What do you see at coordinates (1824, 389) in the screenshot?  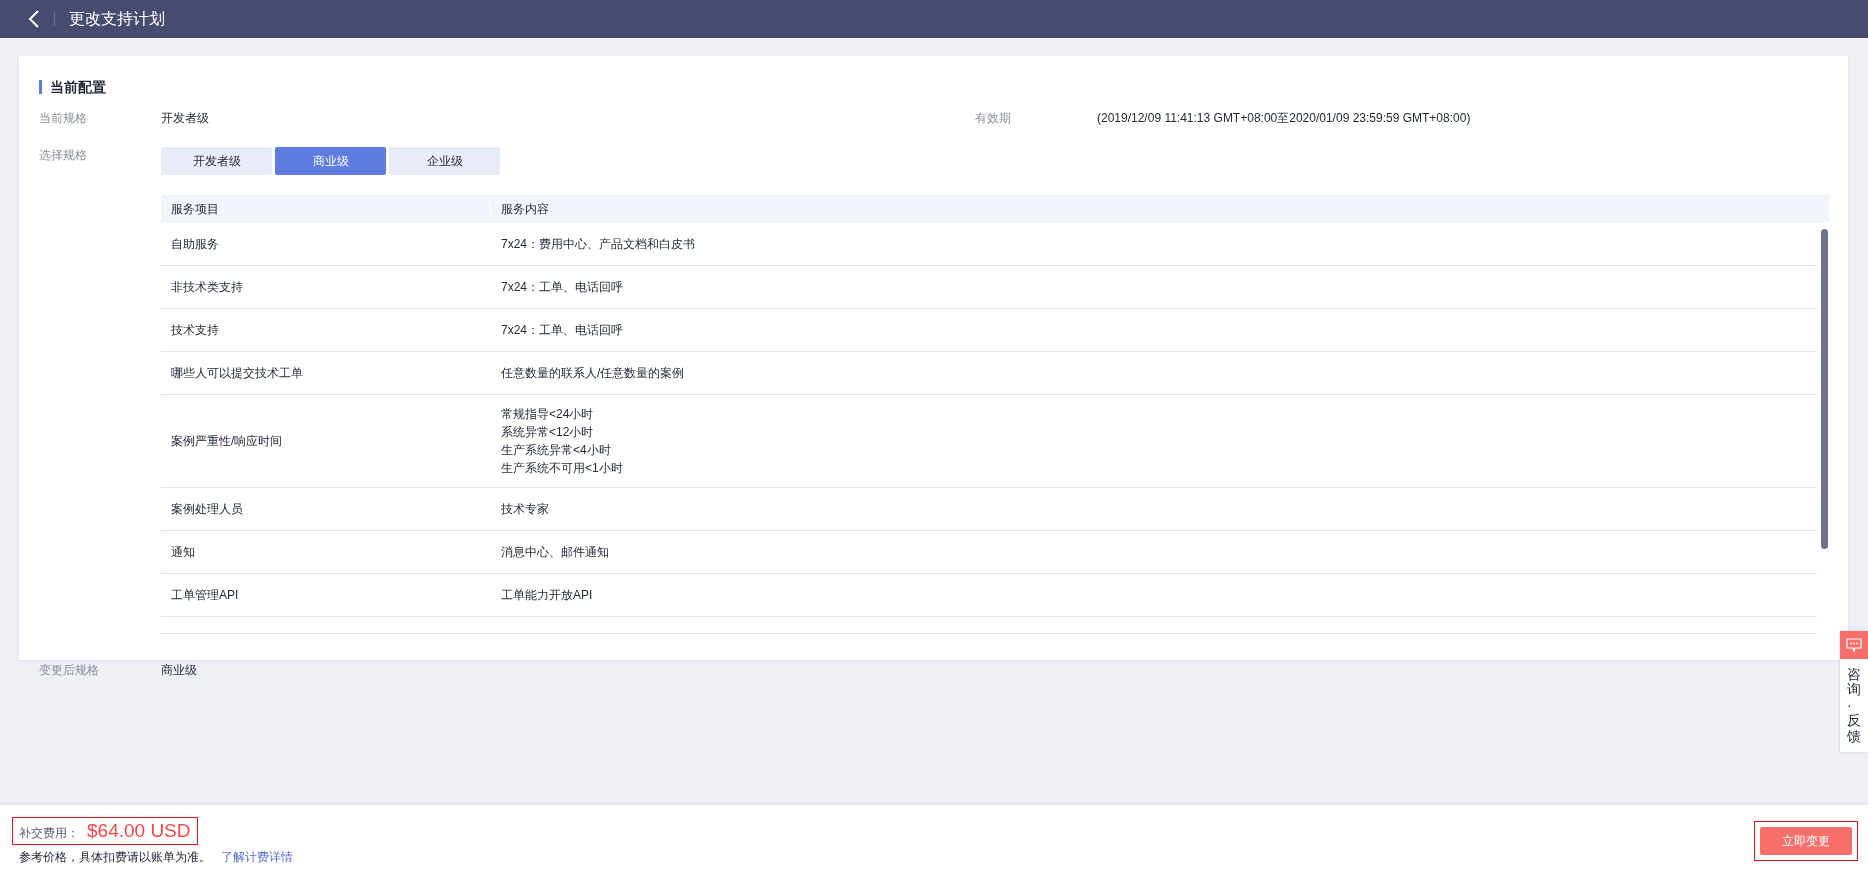 I see `scrollbar` at bounding box center [1824, 389].